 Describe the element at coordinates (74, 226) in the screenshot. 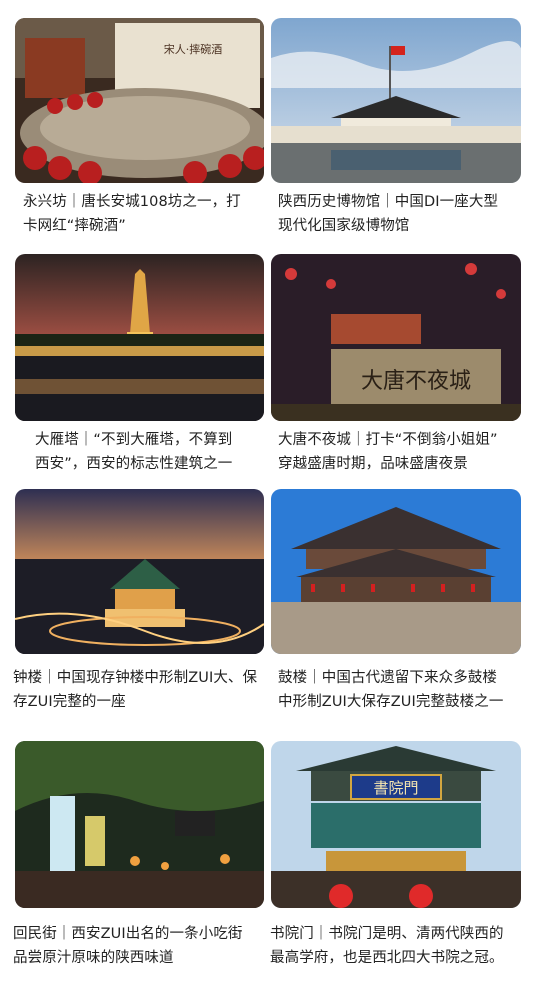

I see `caption-line: 卡网红“摔碗酒”` at that location.